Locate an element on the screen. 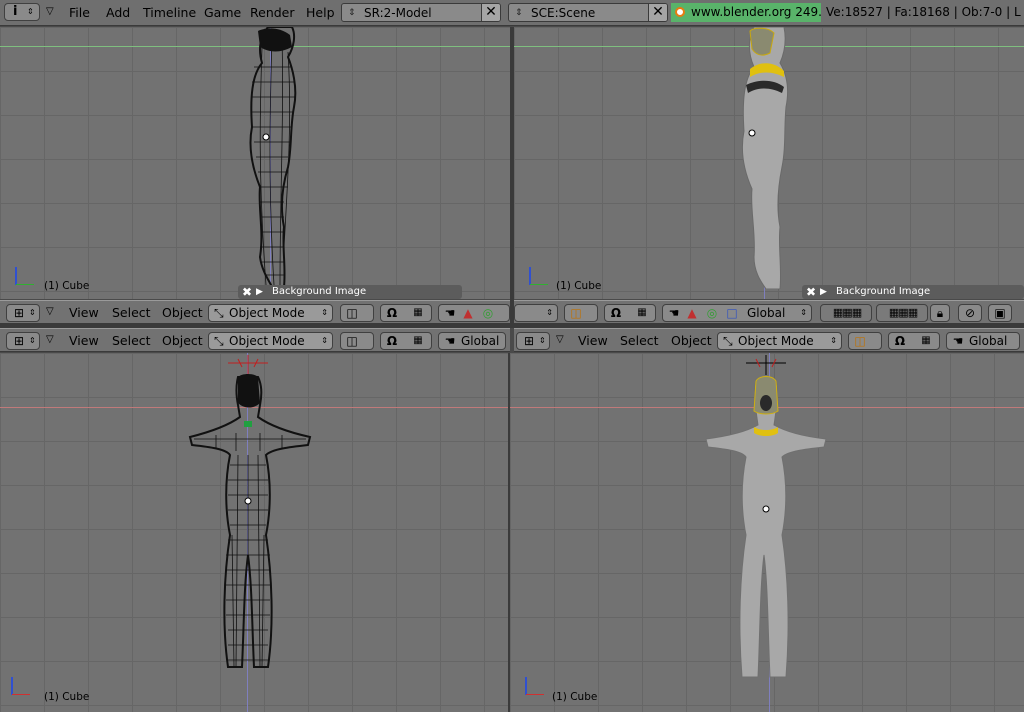 This screenshot has height=712, width=1024. background-image-label: Background Image is located at coordinates (319, 291).